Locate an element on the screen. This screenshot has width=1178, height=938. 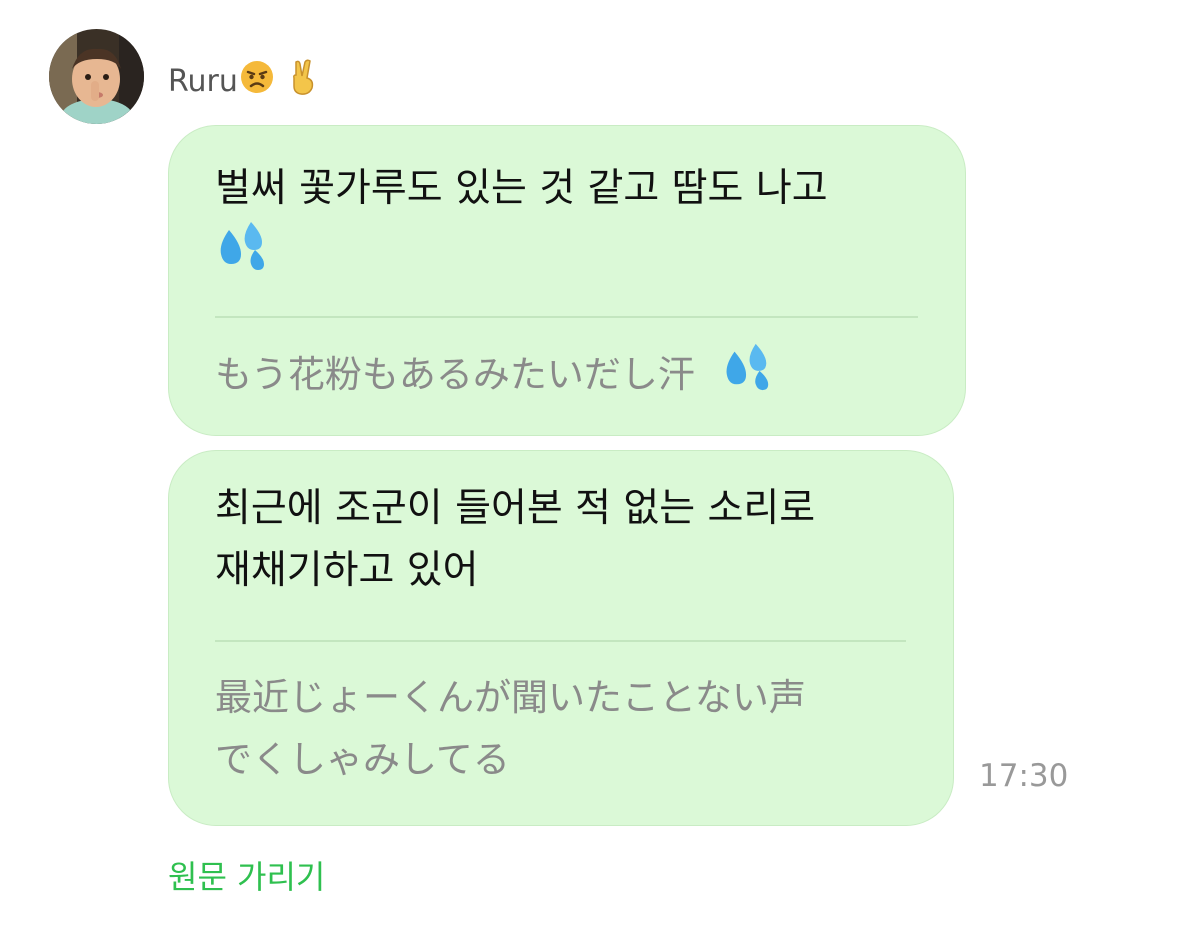
sender-name-text: Ruru is located at coordinates (203, 81).